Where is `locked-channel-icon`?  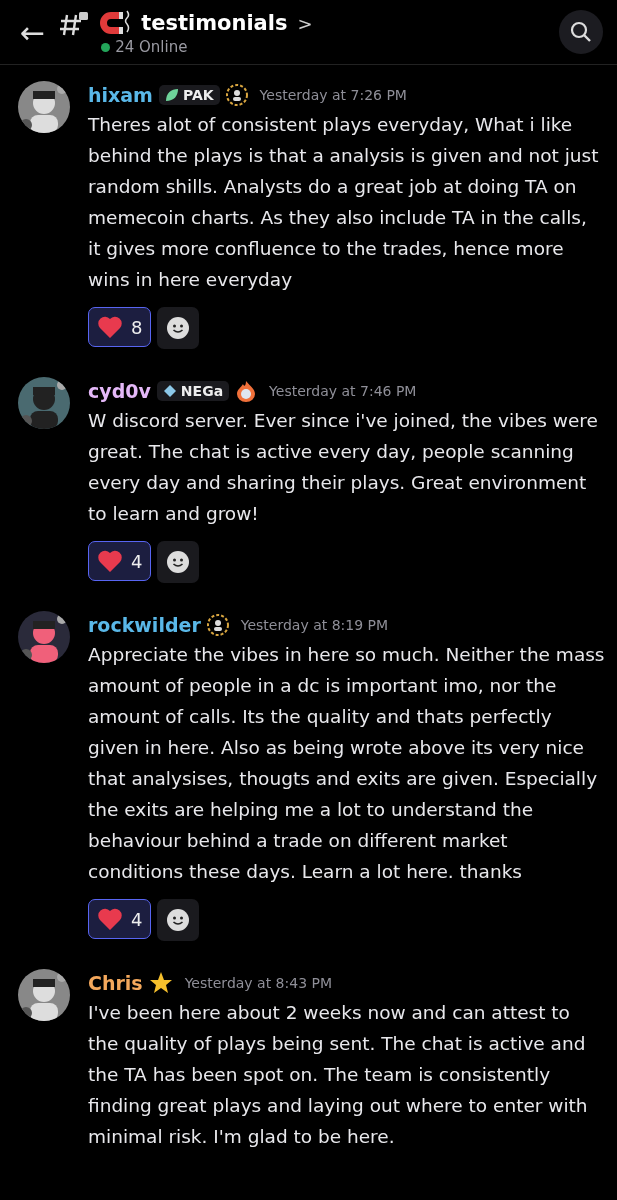
locked-channel-icon is located at coordinates (74, 23).